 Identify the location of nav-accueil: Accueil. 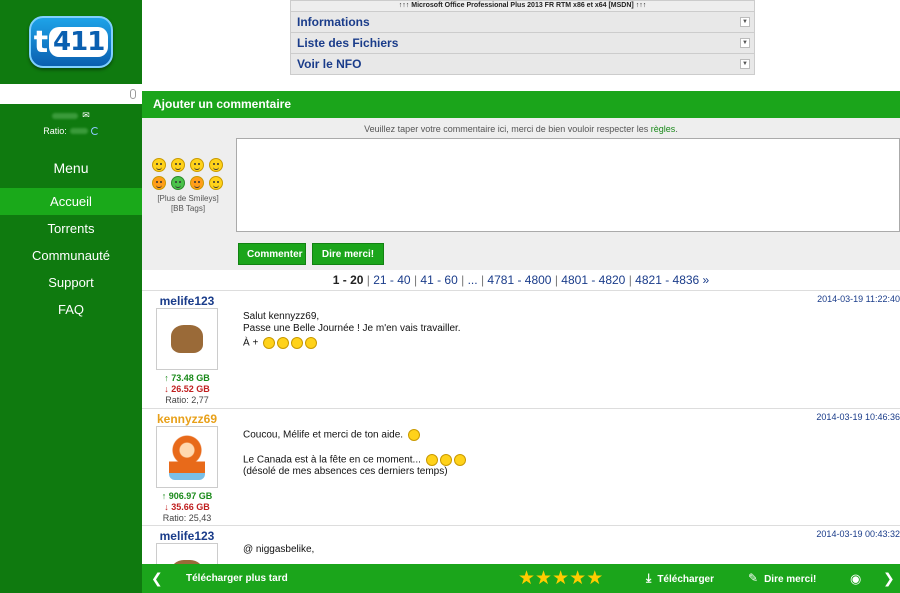
(71, 201).